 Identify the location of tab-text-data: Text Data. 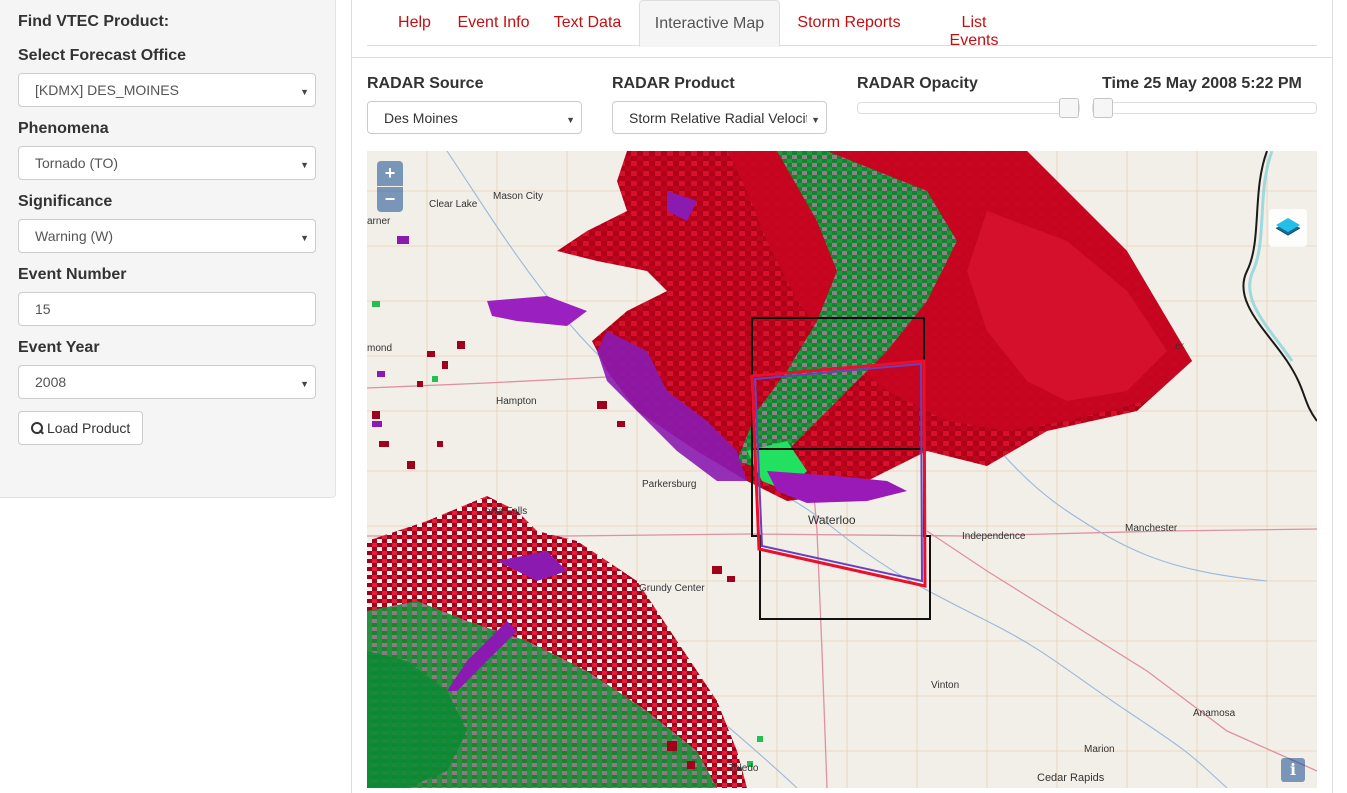
(587, 23).